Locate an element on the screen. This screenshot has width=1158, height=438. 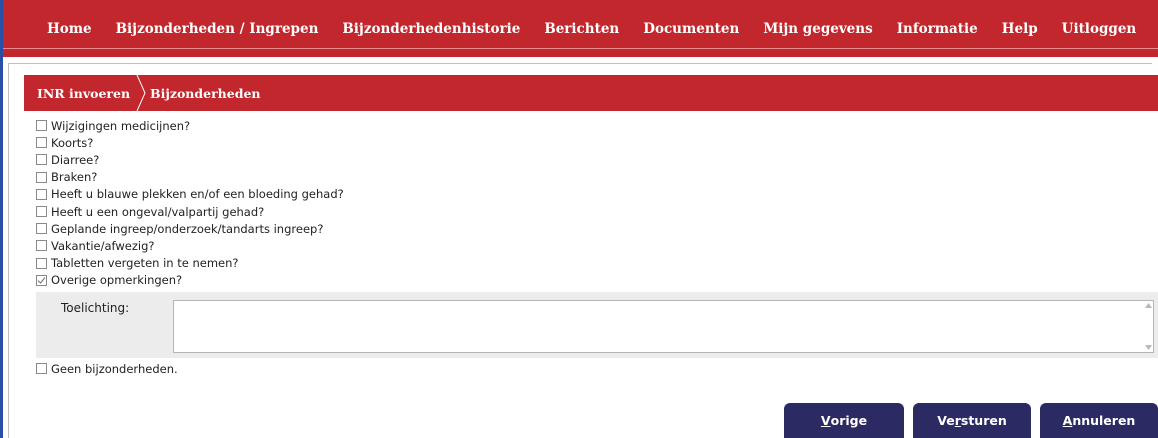
question-label: Diarree? is located at coordinates (75, 159).